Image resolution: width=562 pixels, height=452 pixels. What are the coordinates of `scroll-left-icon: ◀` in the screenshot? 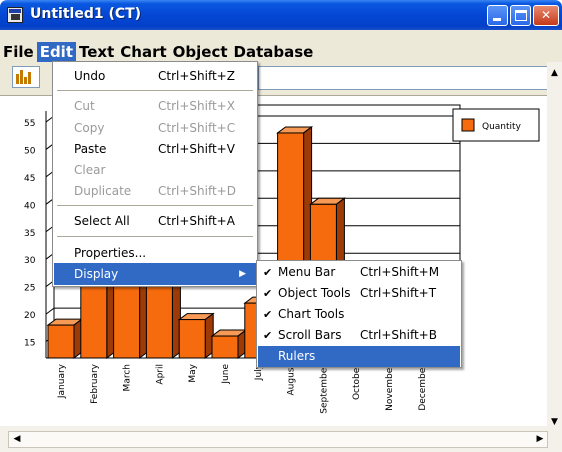 It's located at (17, 439).